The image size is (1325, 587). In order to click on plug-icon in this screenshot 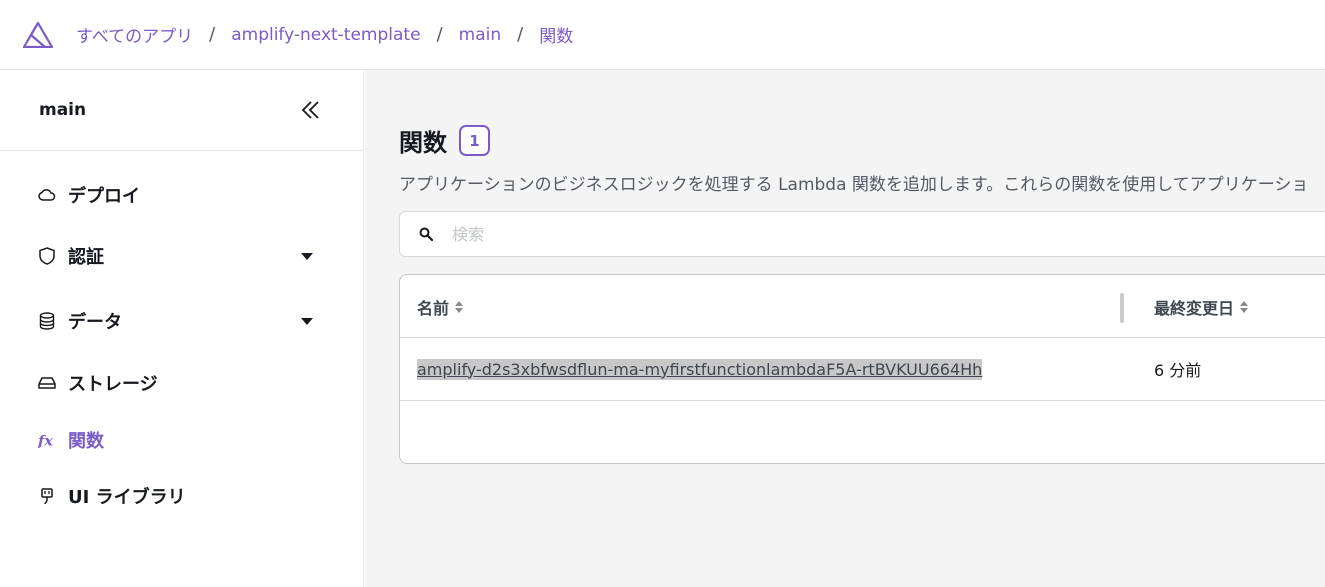, I will do `click(47, 496)`.